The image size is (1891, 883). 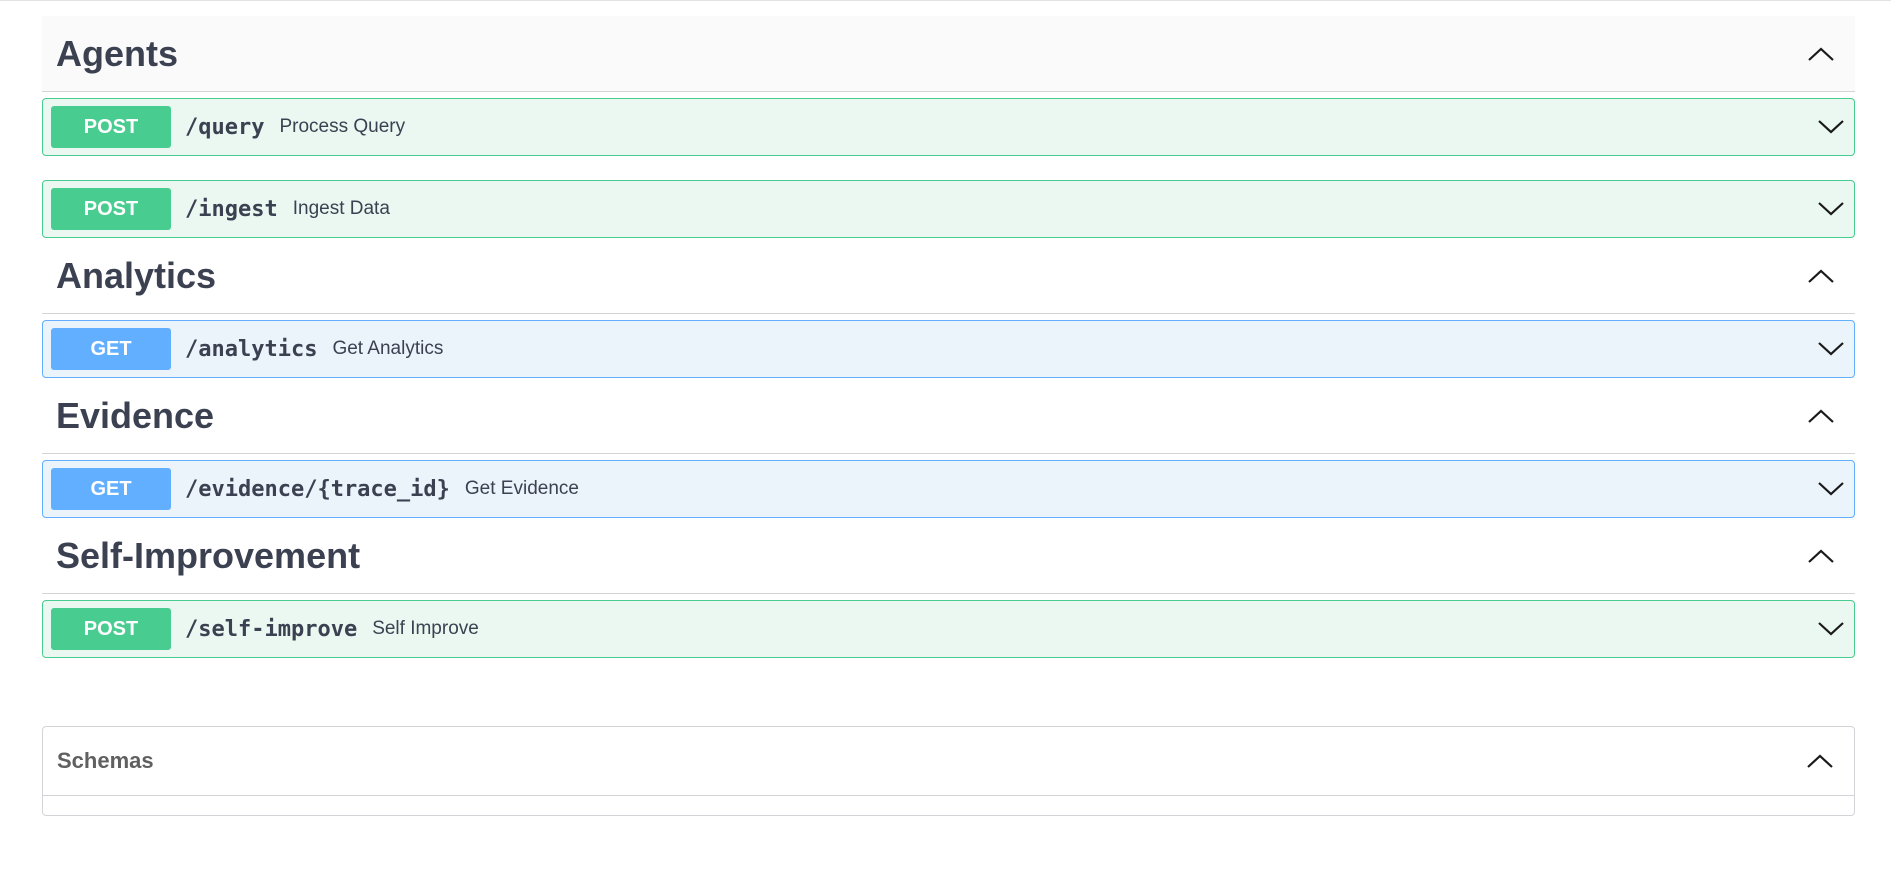 I want to click on operation-summary: Ingest Data, so click(x=341, y=208).